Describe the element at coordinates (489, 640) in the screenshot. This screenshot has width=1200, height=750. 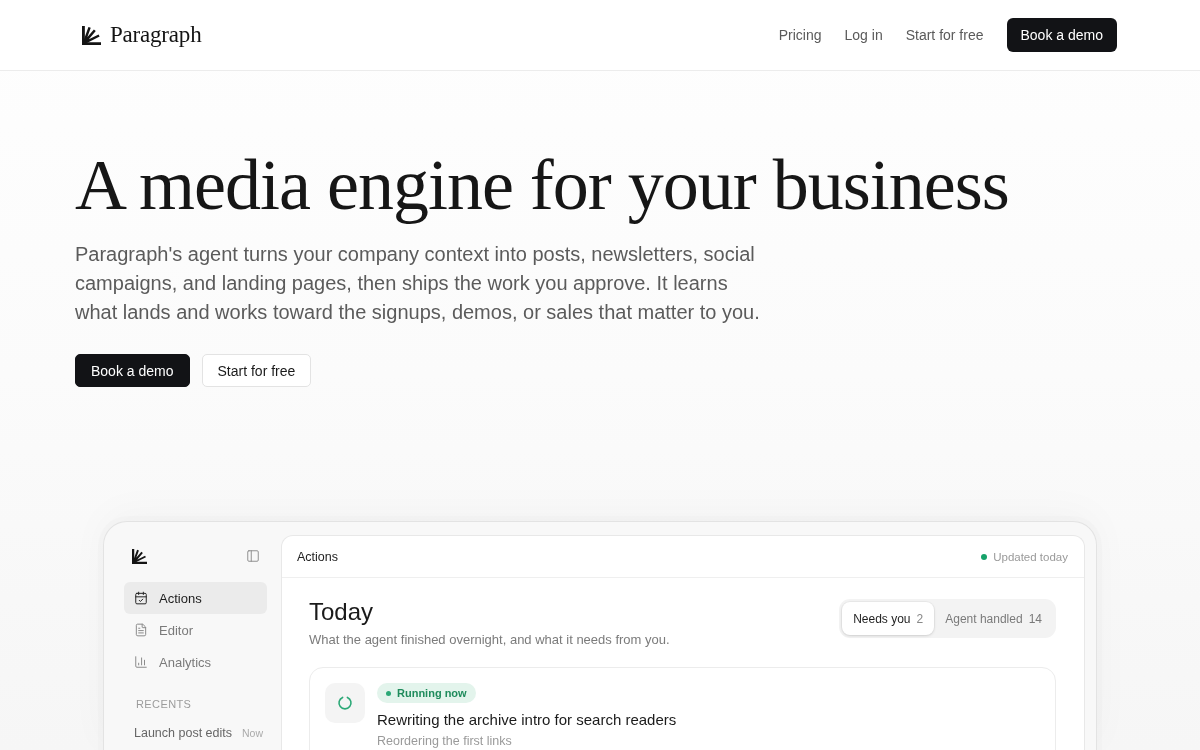
I see `section-subtitle: What the agent finished overnight, and what it needs from you.` at that location.